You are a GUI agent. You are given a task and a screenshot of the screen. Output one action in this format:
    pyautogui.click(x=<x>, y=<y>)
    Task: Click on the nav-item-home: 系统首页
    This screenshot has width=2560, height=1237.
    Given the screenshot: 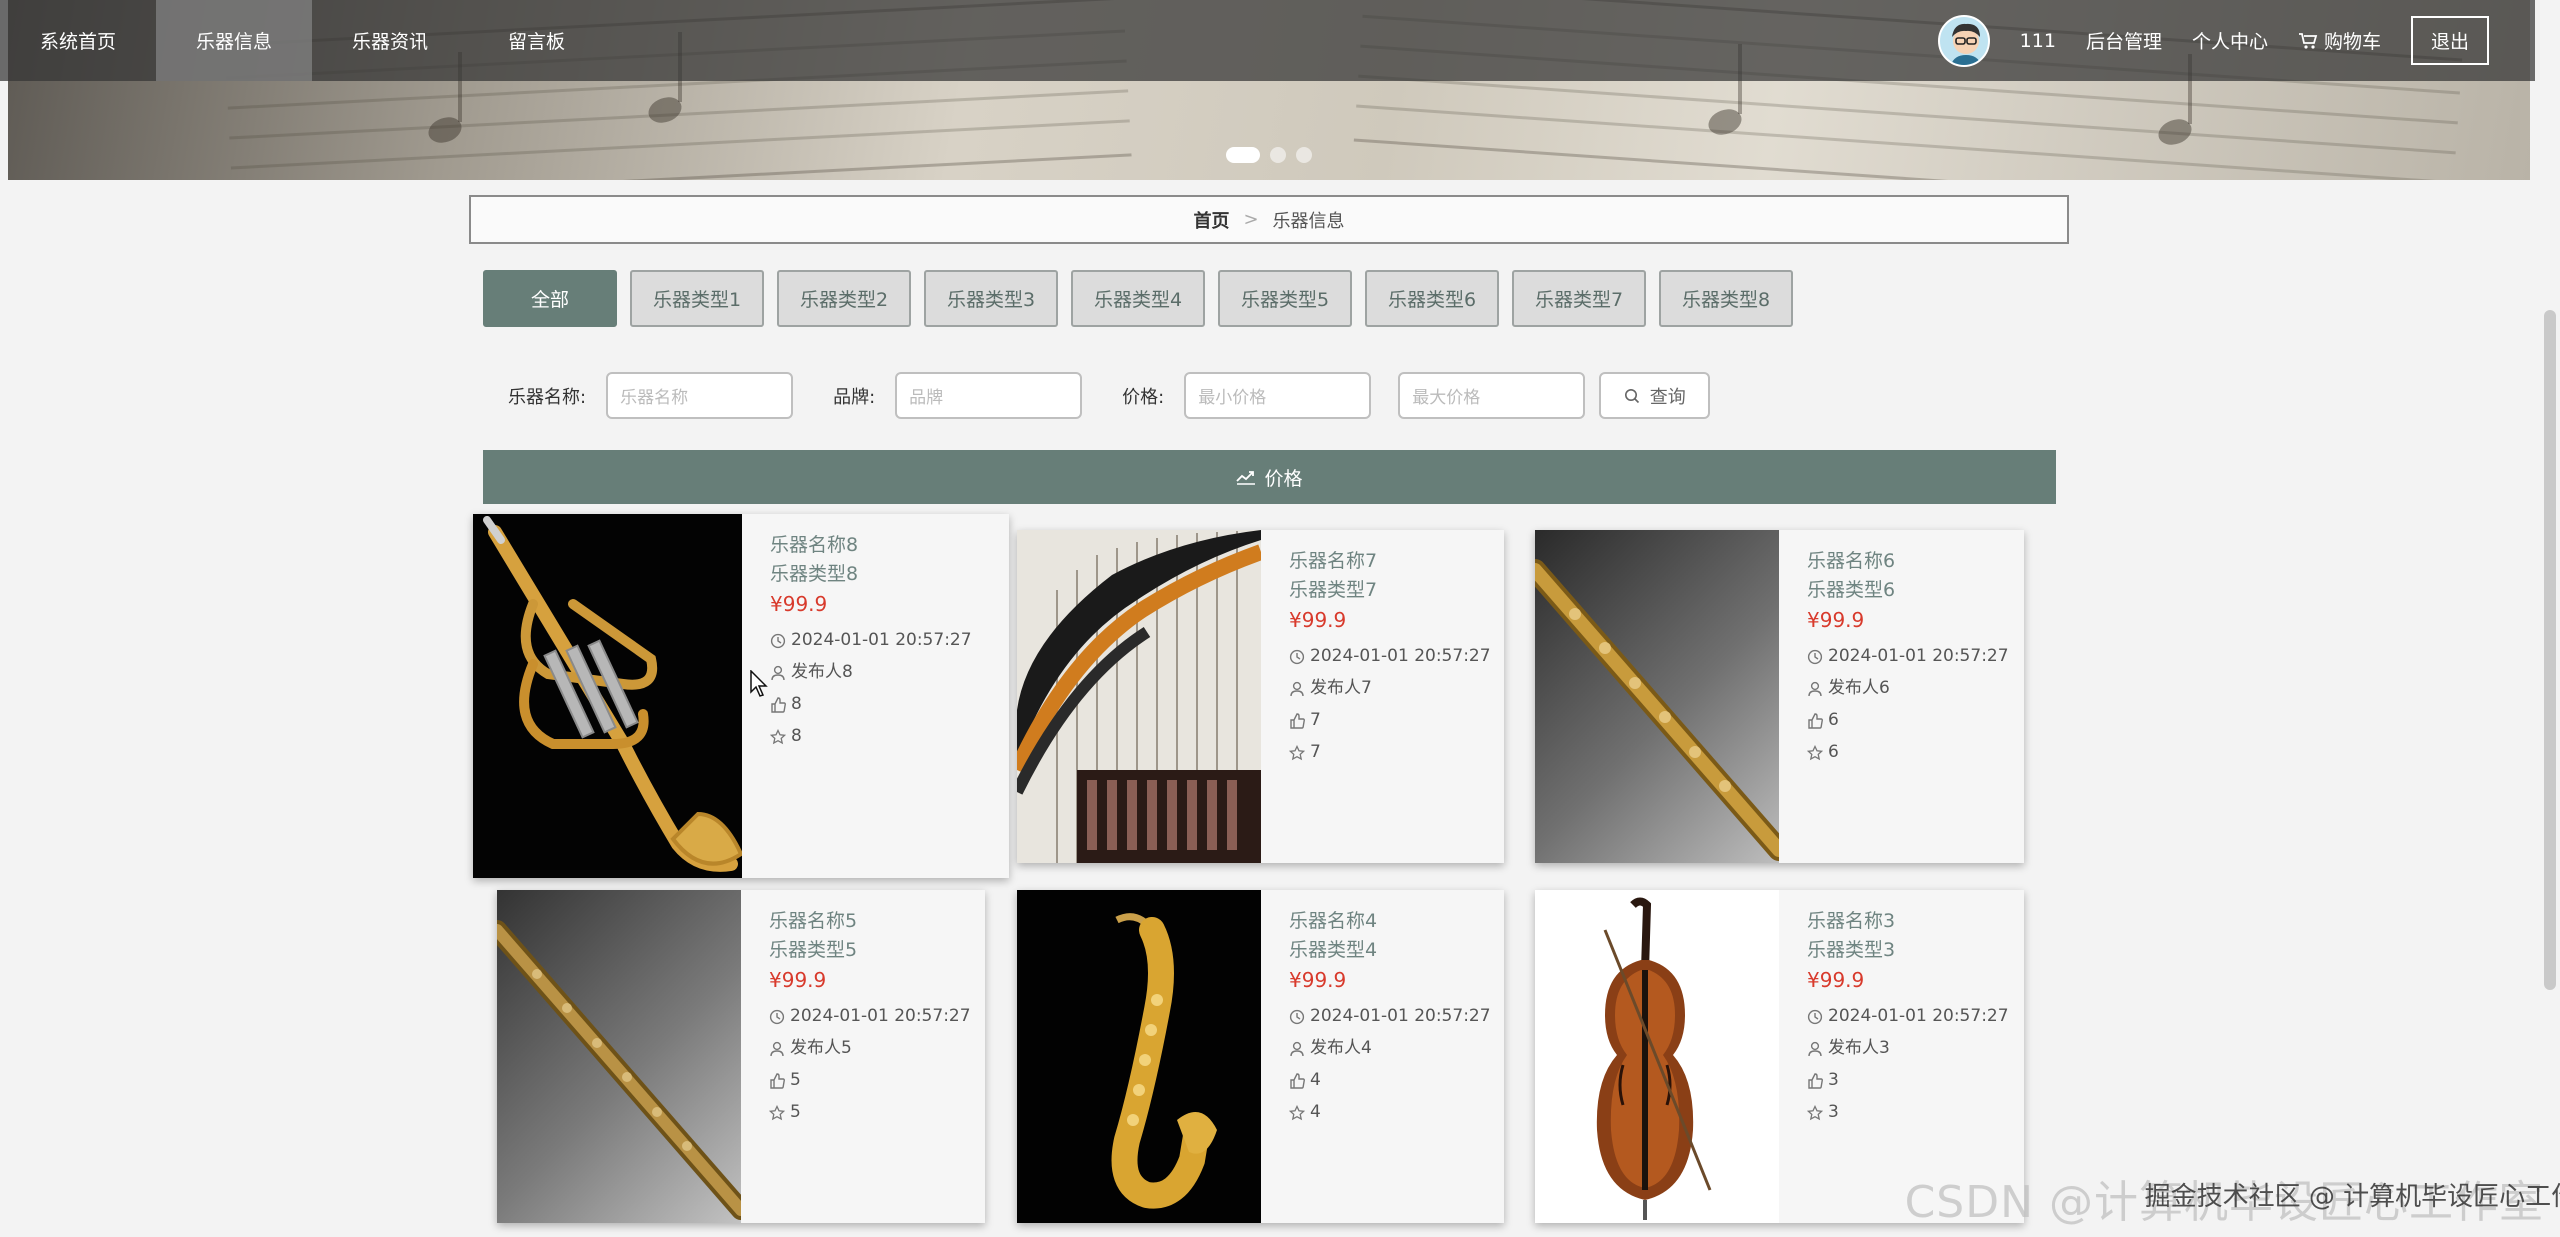 What is the action you would take?
    pyautogui.click(x=78, y=40)
    